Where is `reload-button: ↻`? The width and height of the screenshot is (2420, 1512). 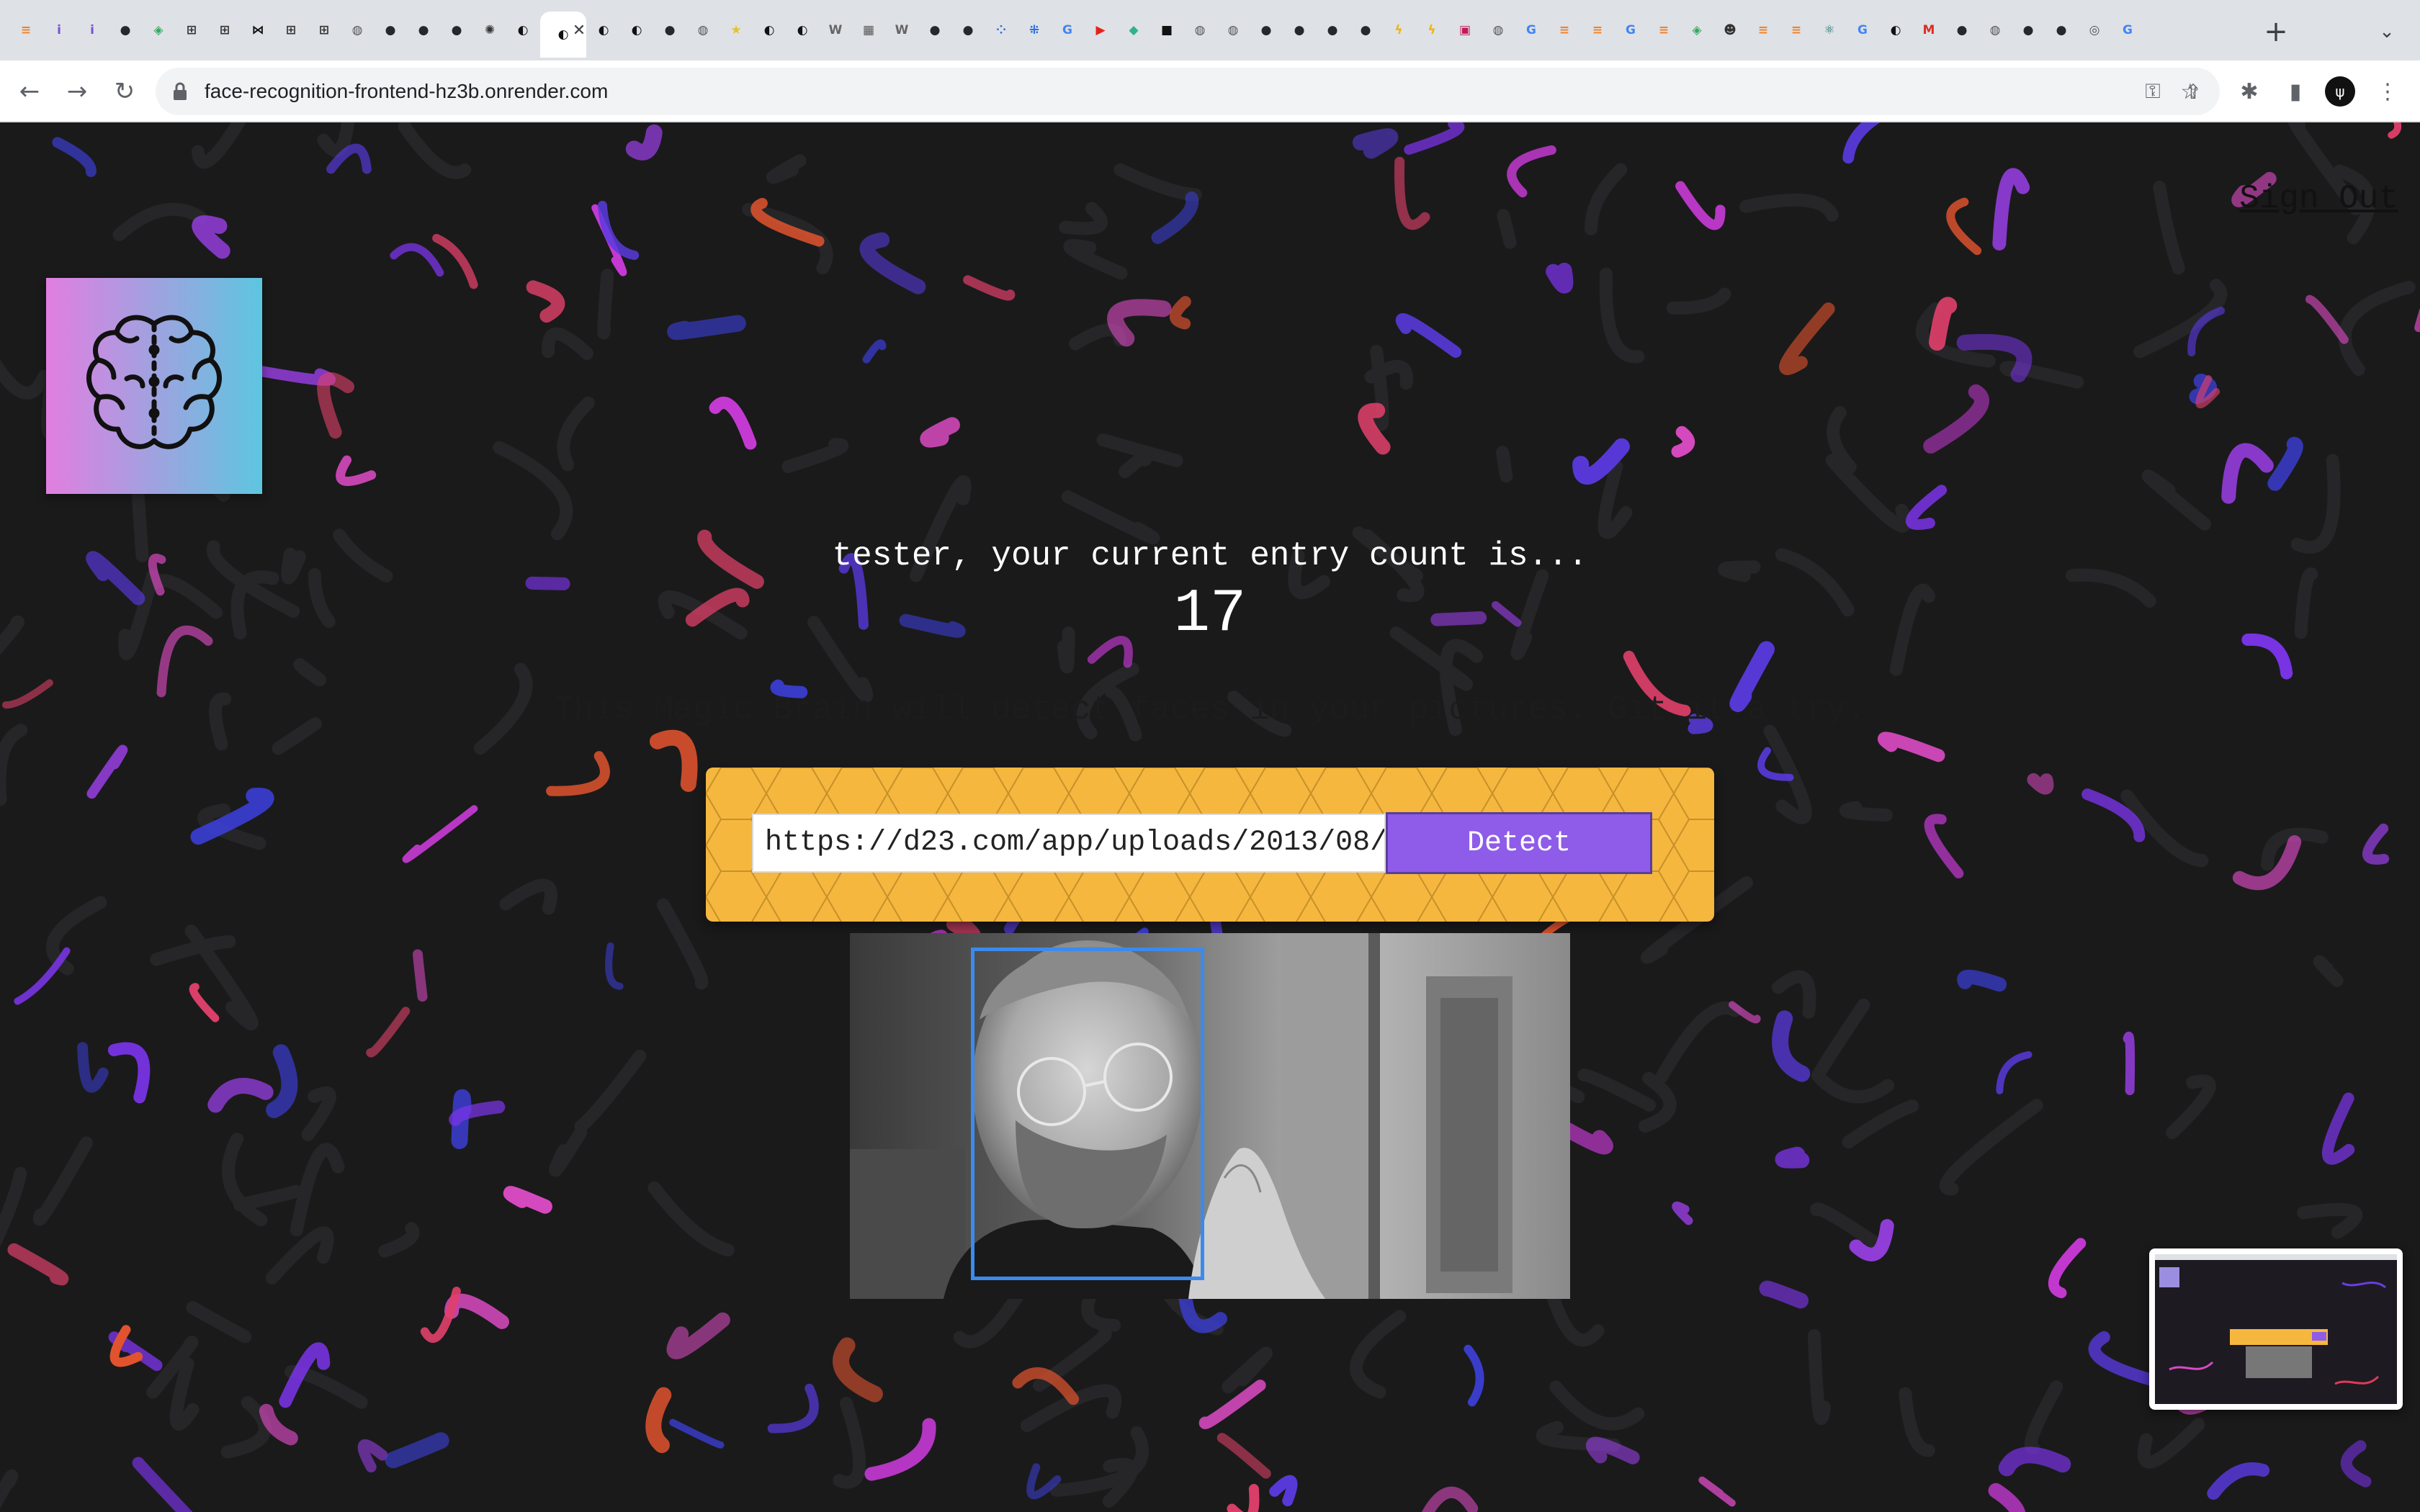
reload-button: ↻ is located at coordinates (125, 91).